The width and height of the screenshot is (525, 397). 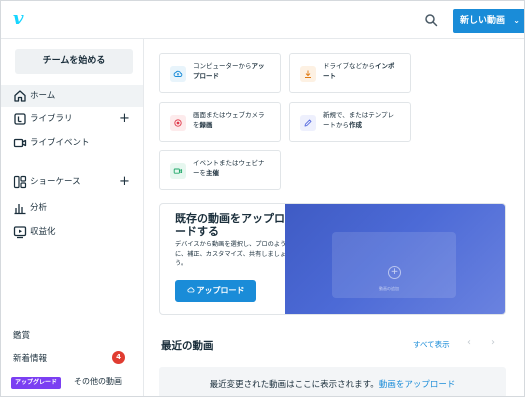 I want to click on host-event-card: イベントまたはウェビナ ーを主催, so click(x=220, y=170).